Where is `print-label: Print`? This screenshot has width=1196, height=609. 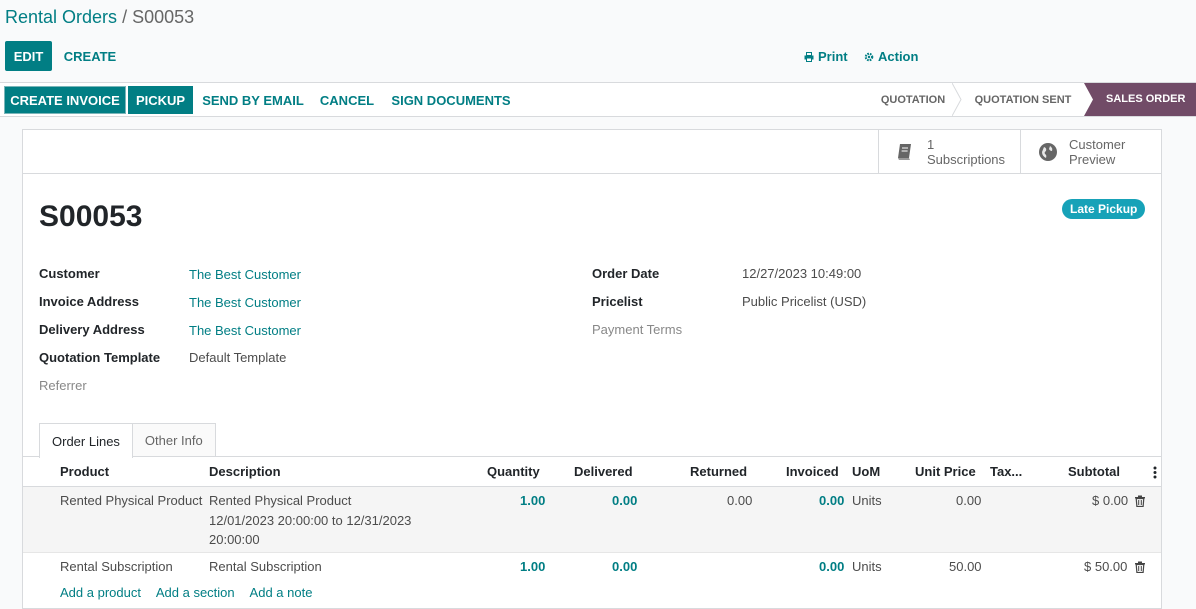
print-label: Print is located at coordinates (833, 56).